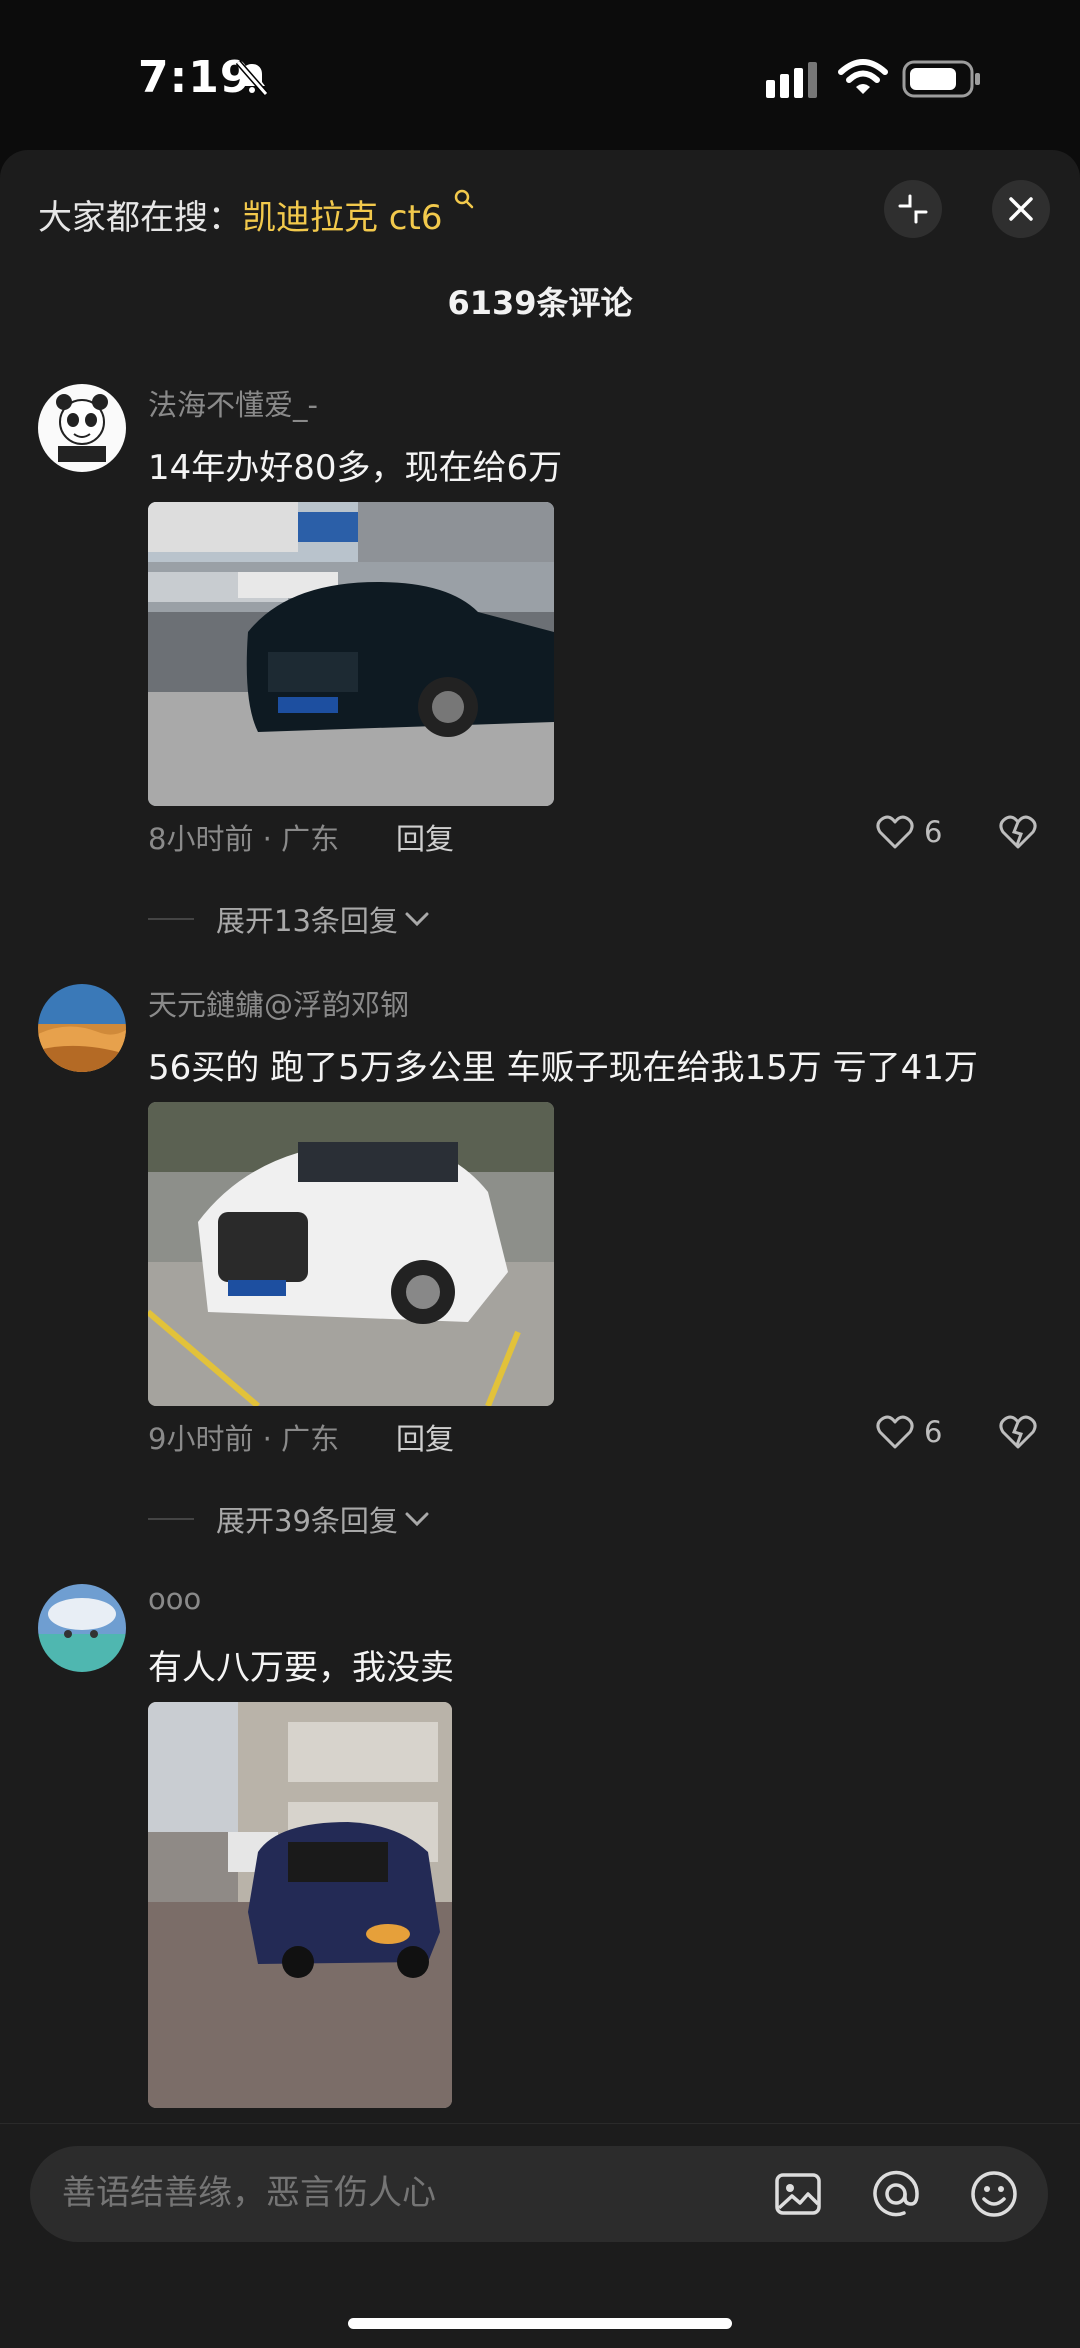  I want to click on panda-avatar-image, so click(82, 428).